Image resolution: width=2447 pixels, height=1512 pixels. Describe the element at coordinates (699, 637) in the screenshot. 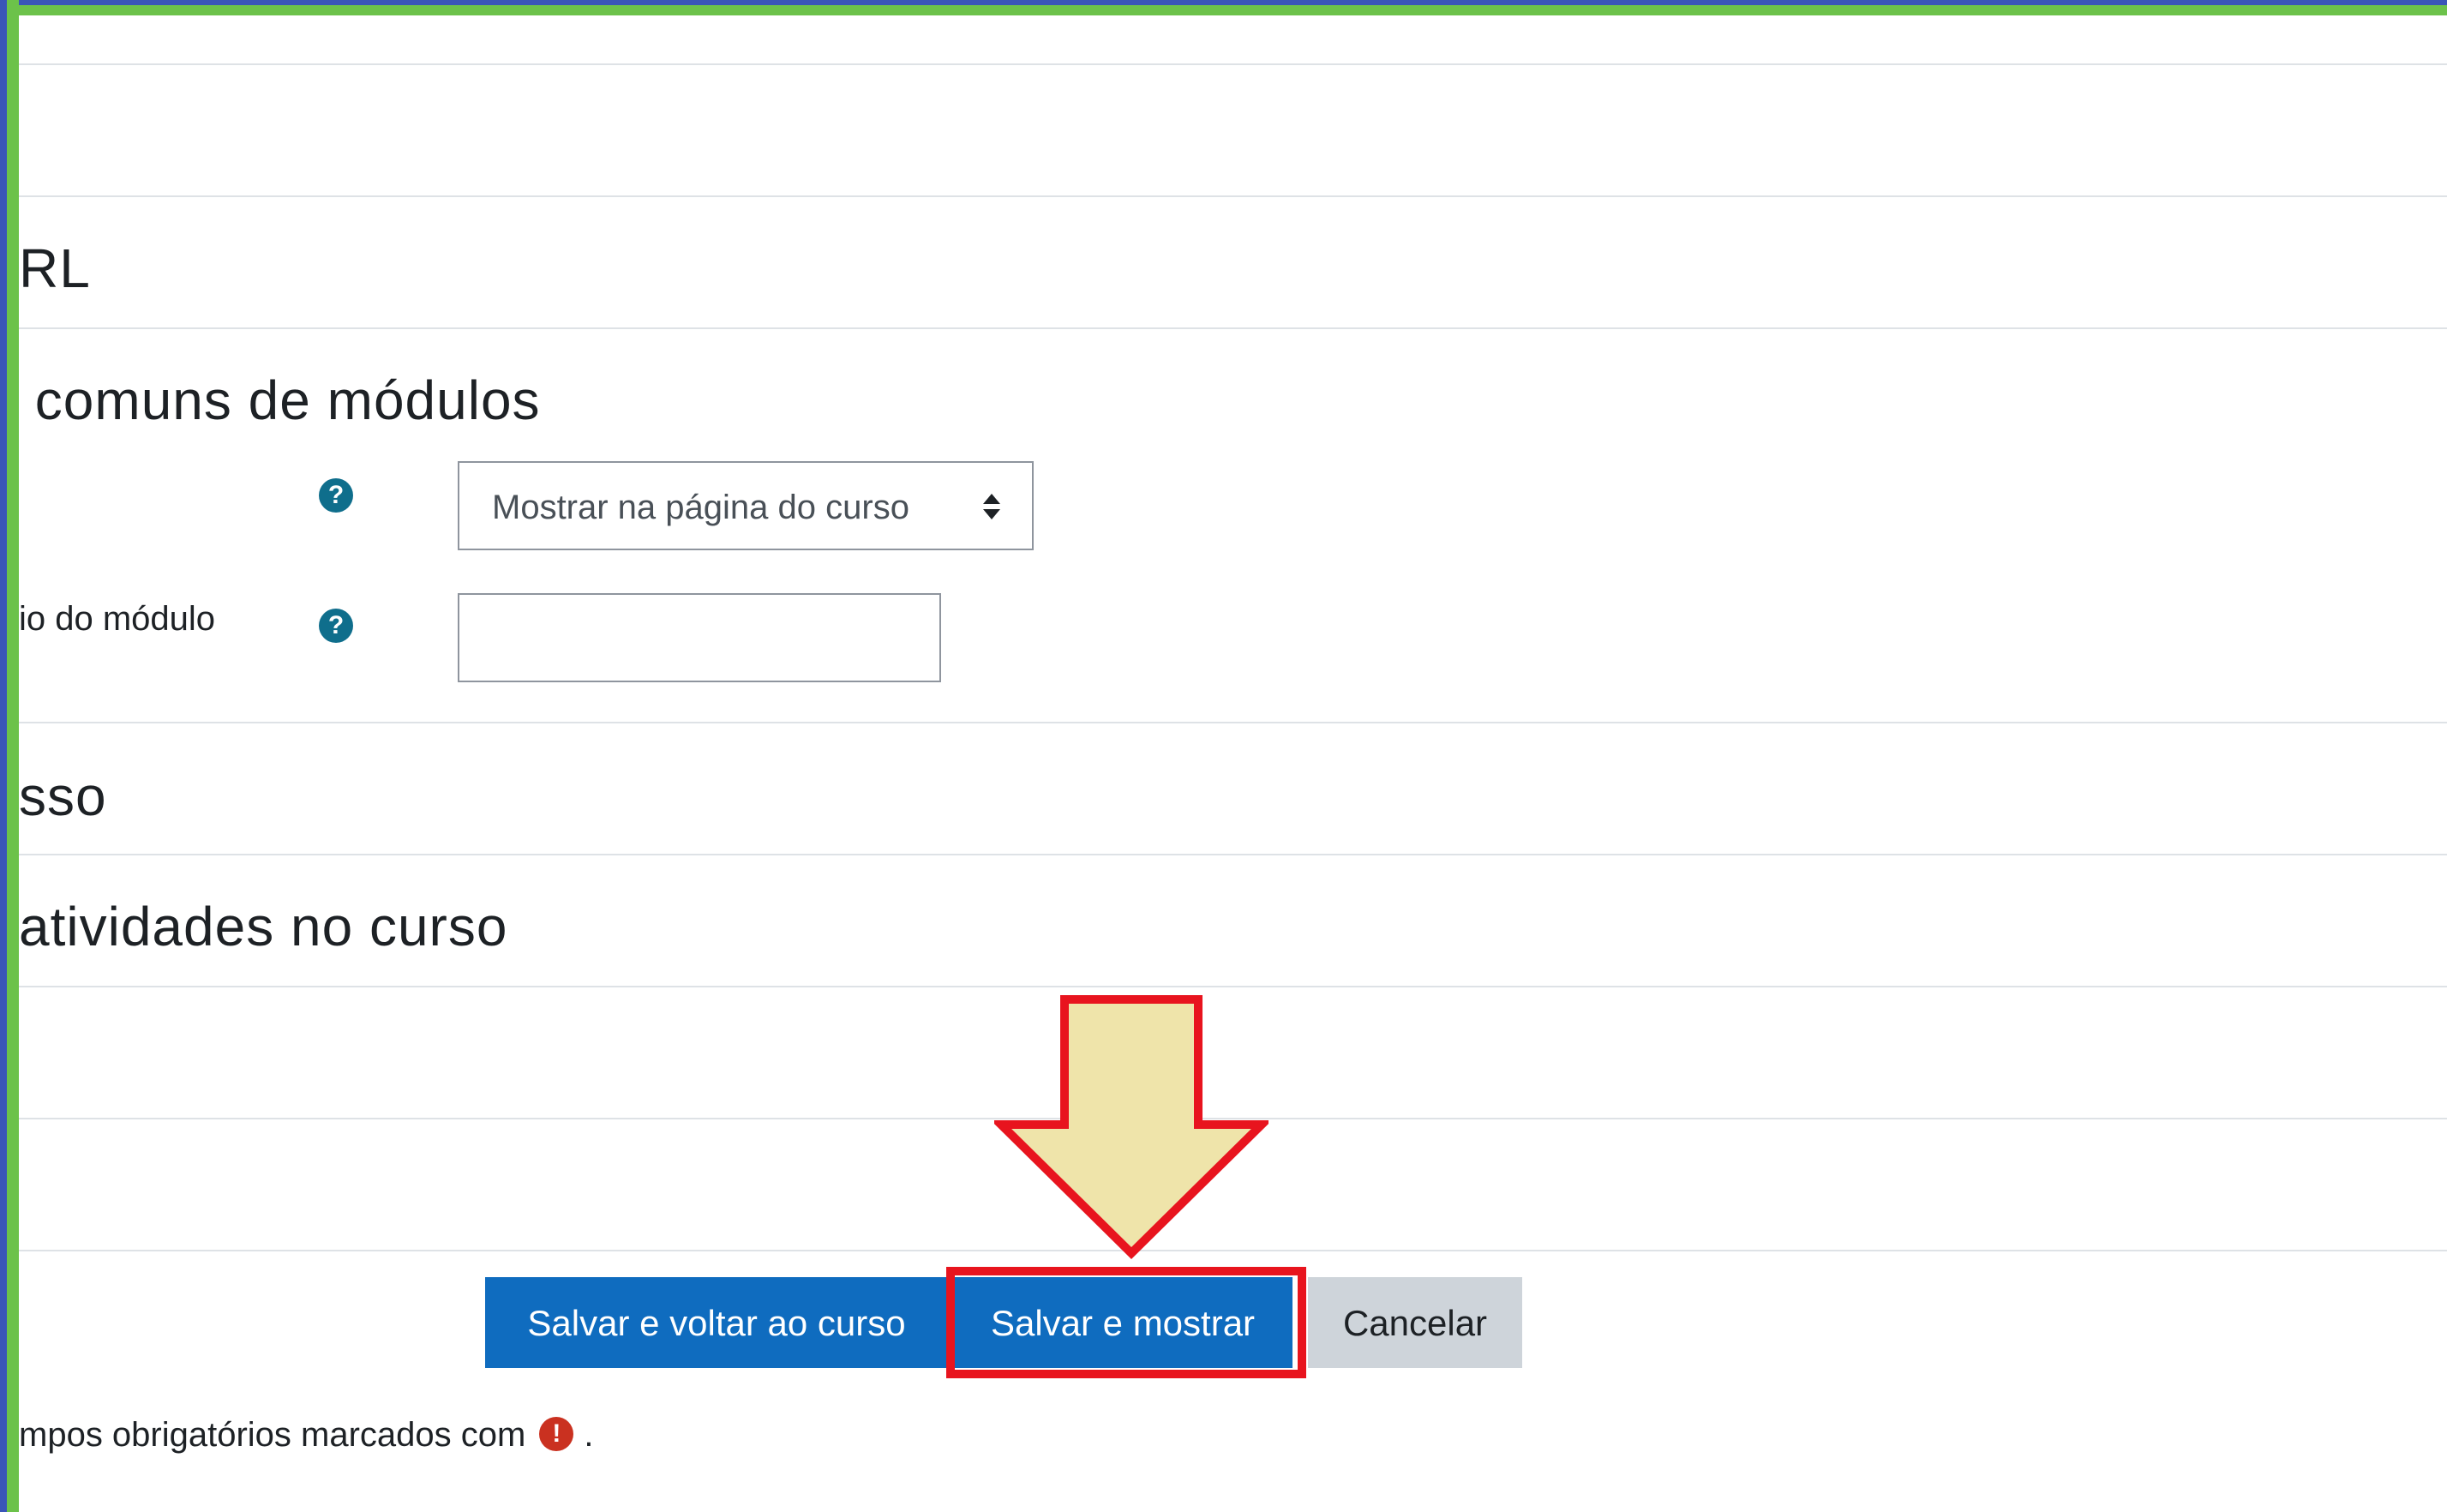

I see `id-number-input` at that location.